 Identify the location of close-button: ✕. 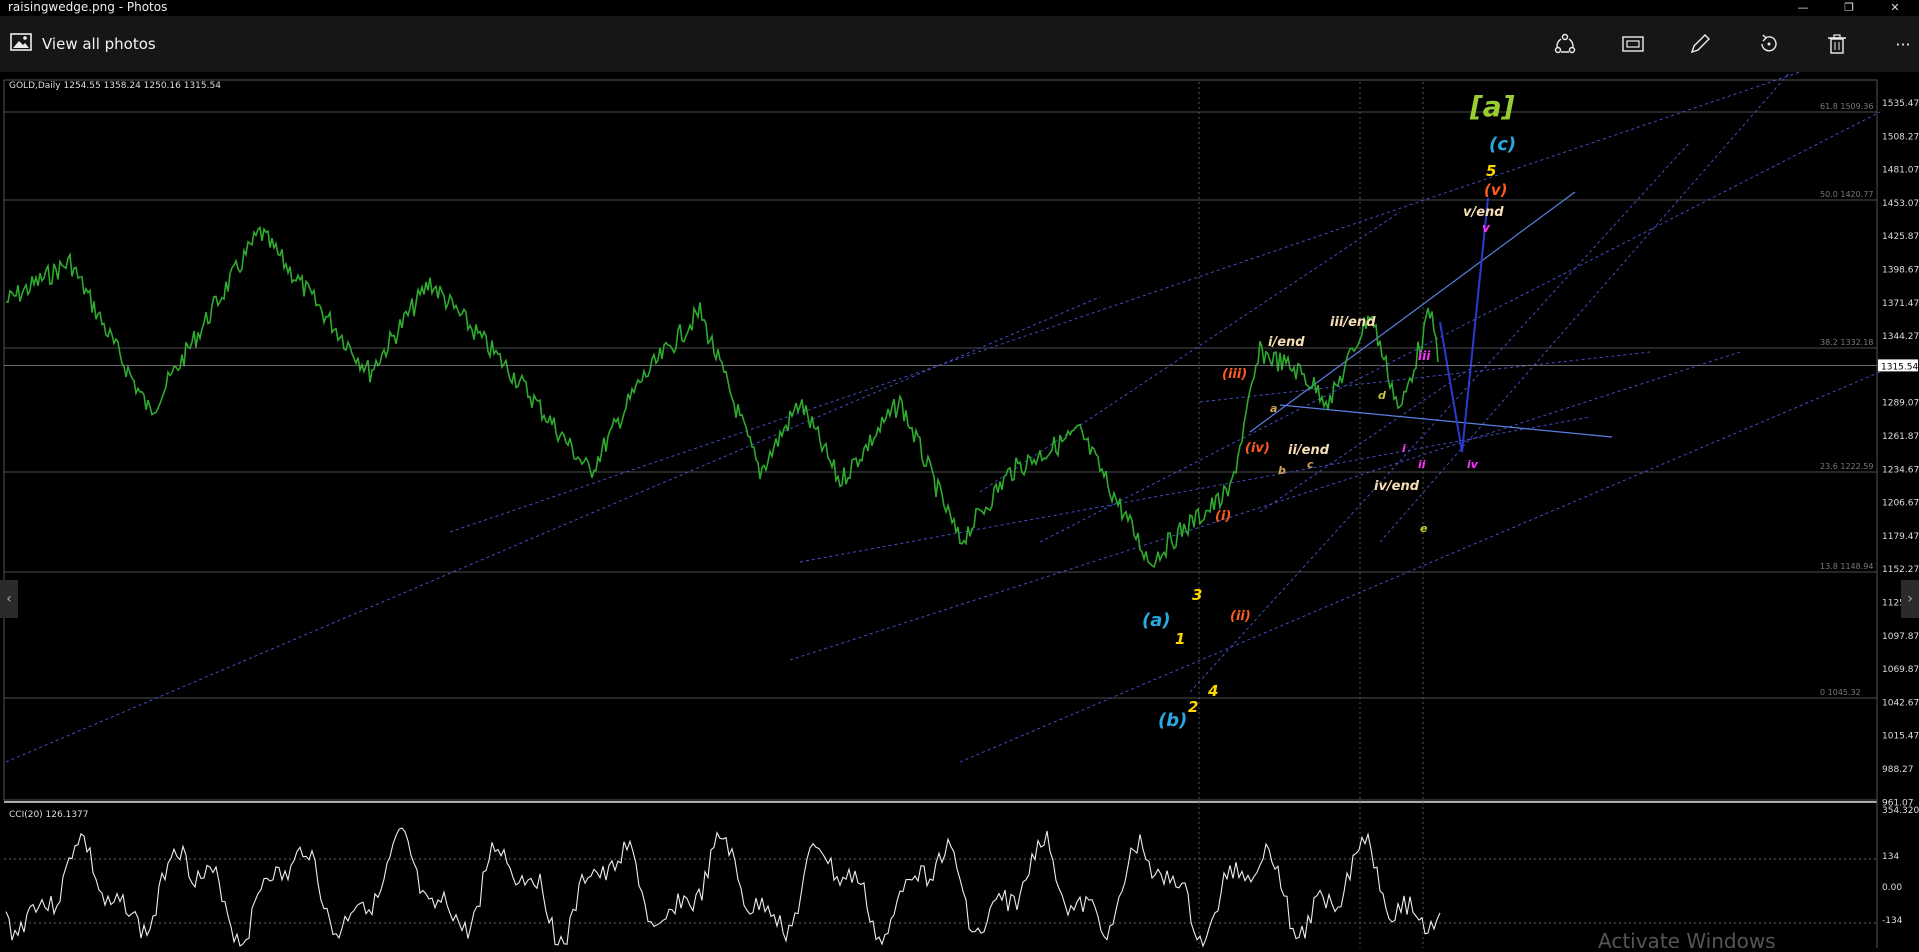
(1895, 8).